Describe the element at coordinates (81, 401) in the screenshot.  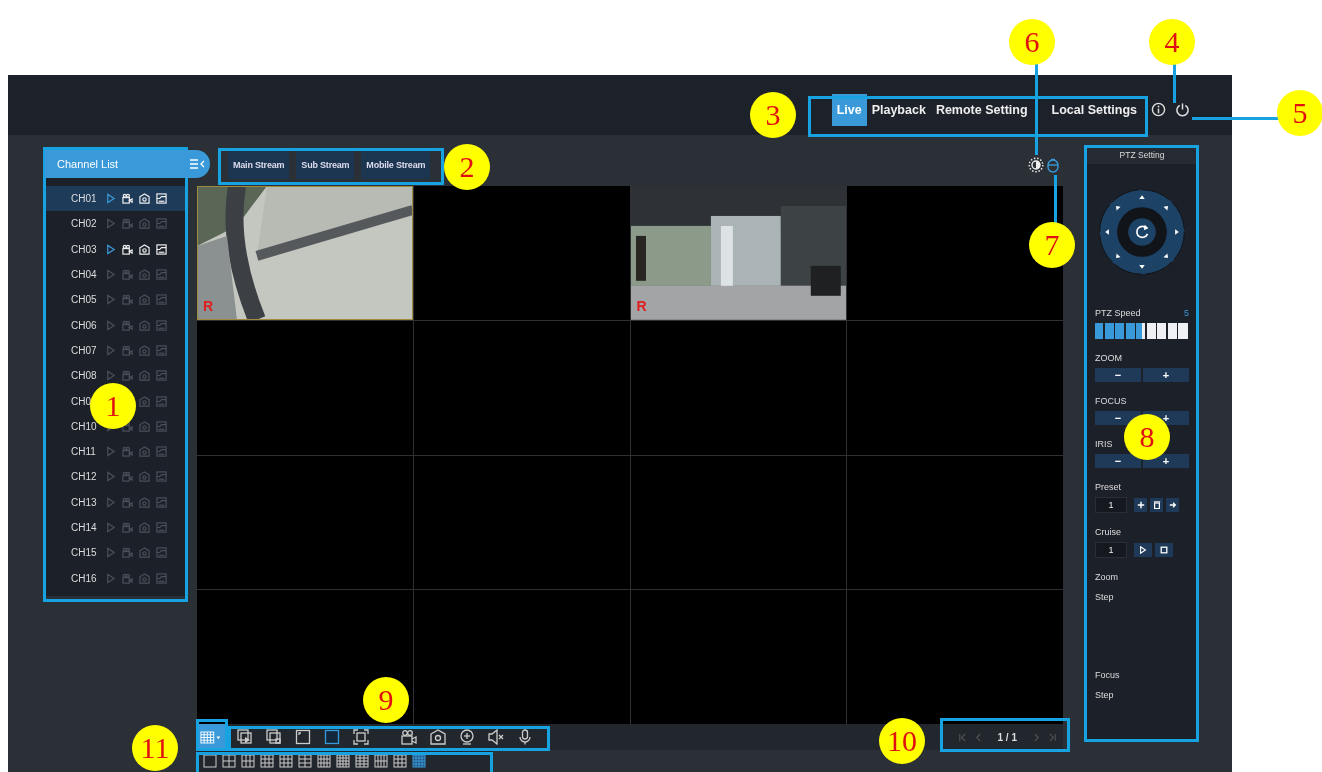
I see `channel-name: CH0` at that location.